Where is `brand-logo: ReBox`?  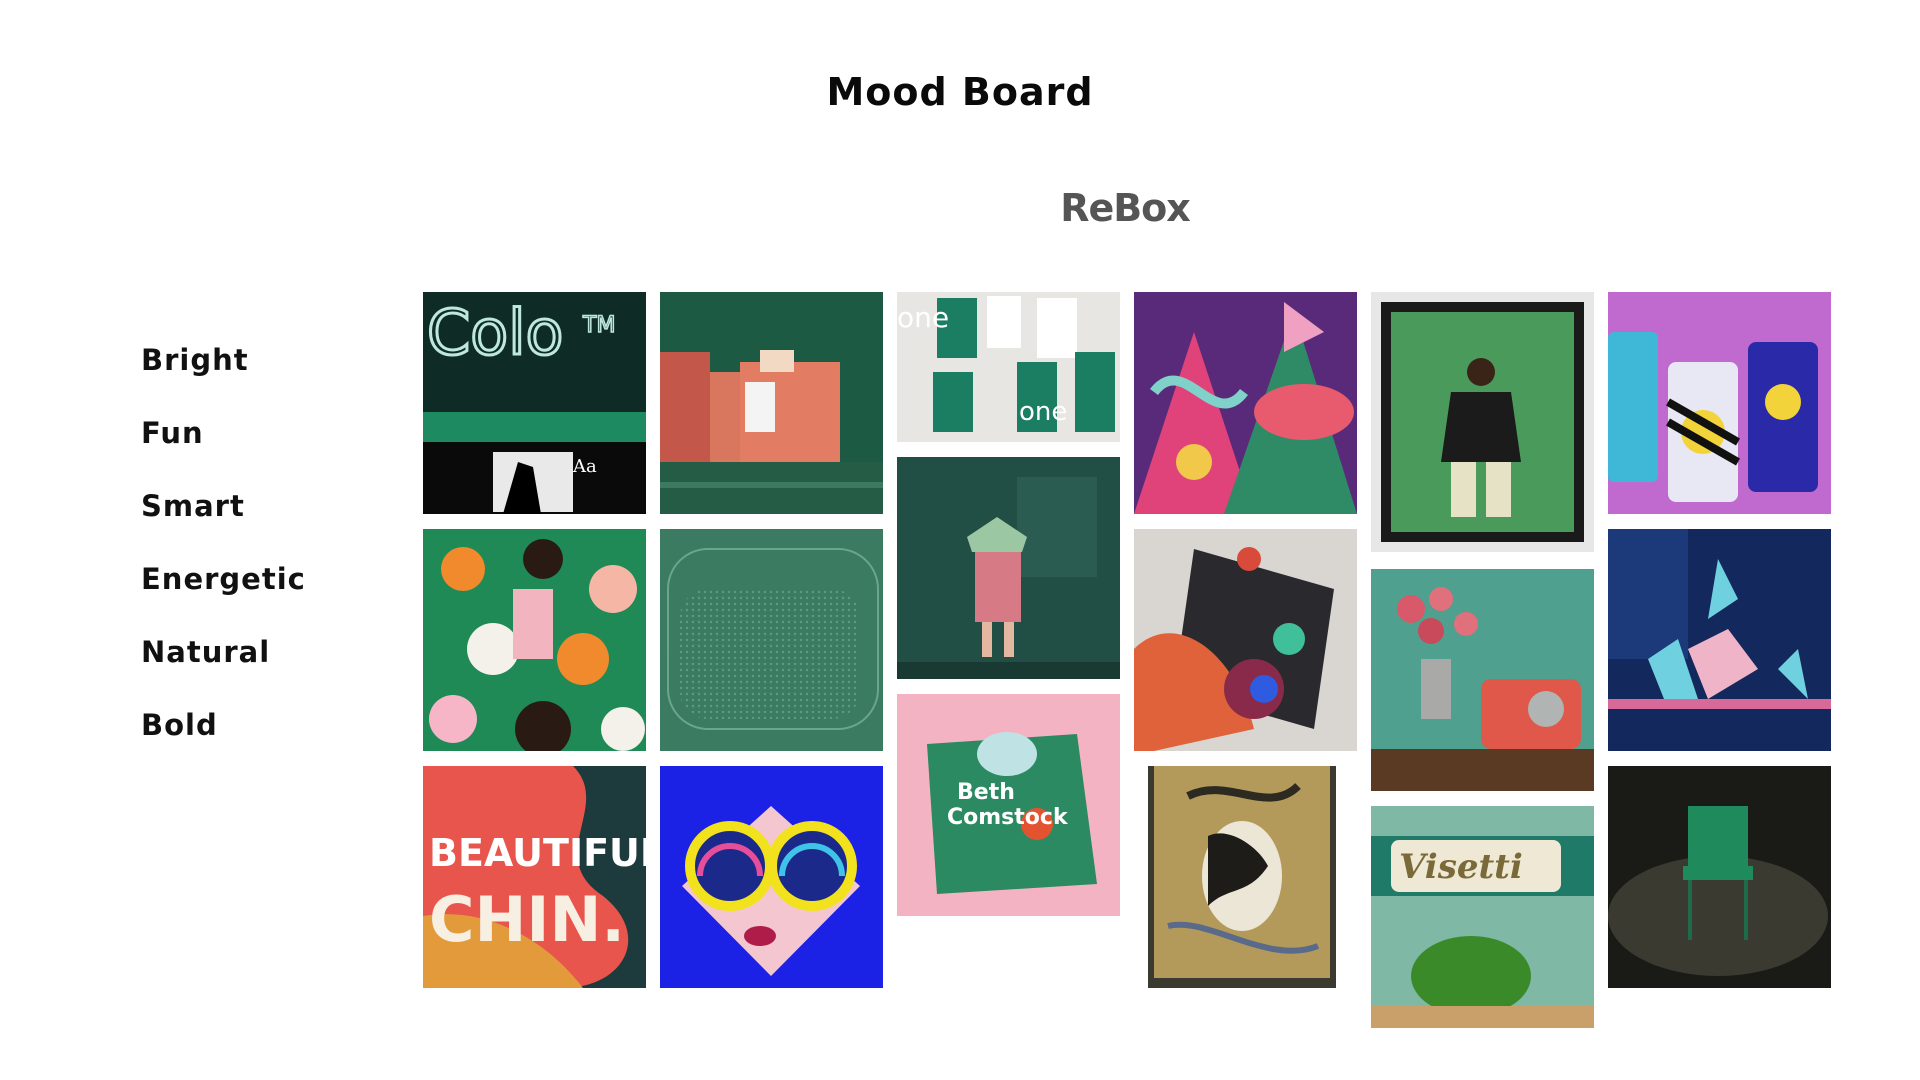
brand-logo: ReBox is located at coordinates (1125, 208).